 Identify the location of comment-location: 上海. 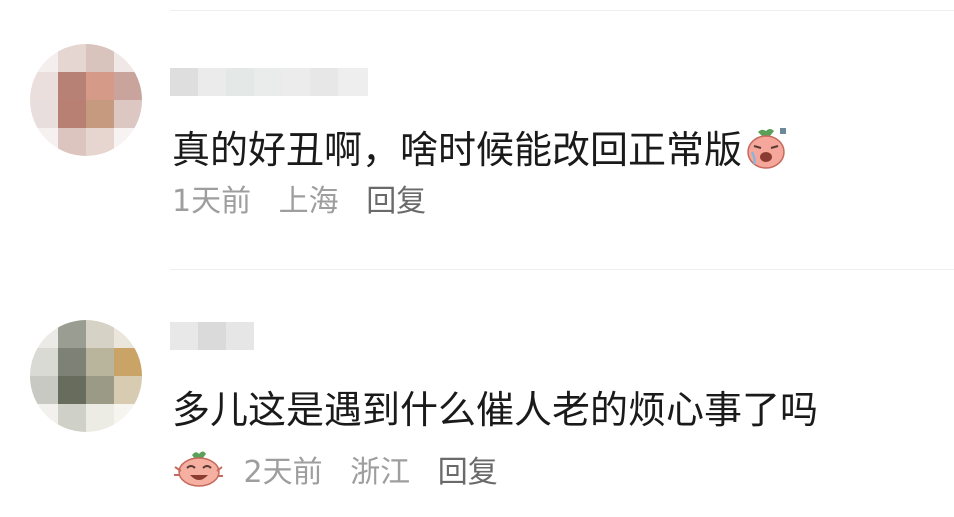
(308, 201).